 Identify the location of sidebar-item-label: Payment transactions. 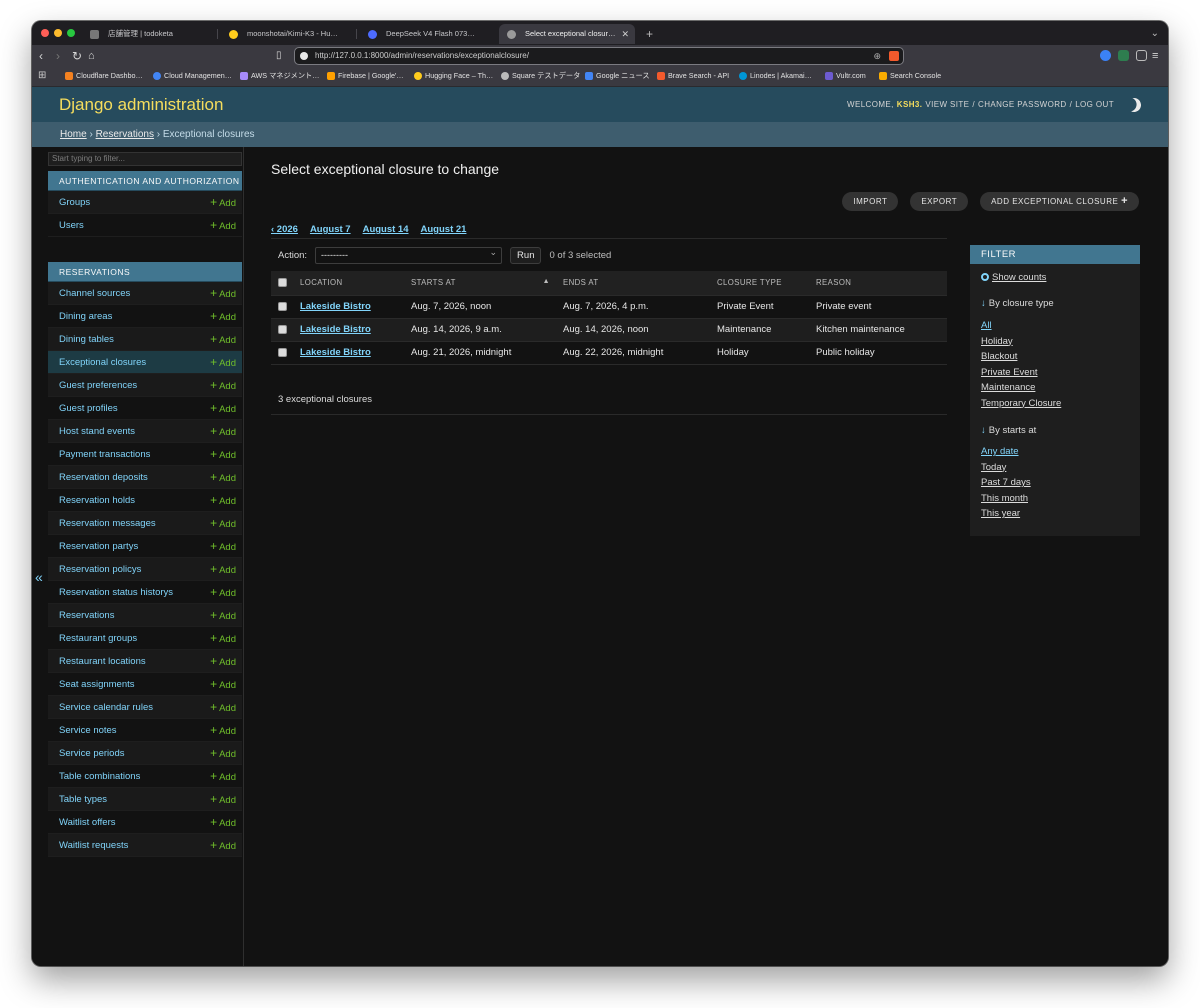
(104, 454).